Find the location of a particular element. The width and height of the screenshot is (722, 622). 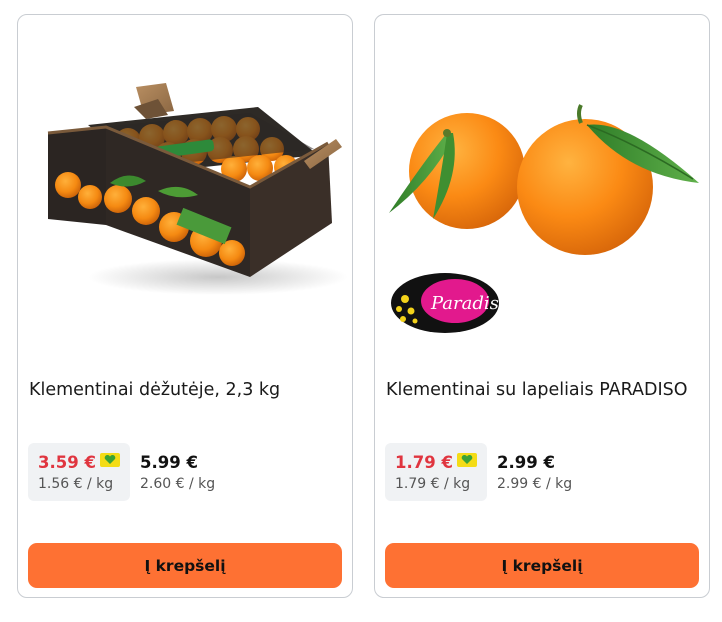

regular-price: 2.99 € is located at coordinates (526, 462).